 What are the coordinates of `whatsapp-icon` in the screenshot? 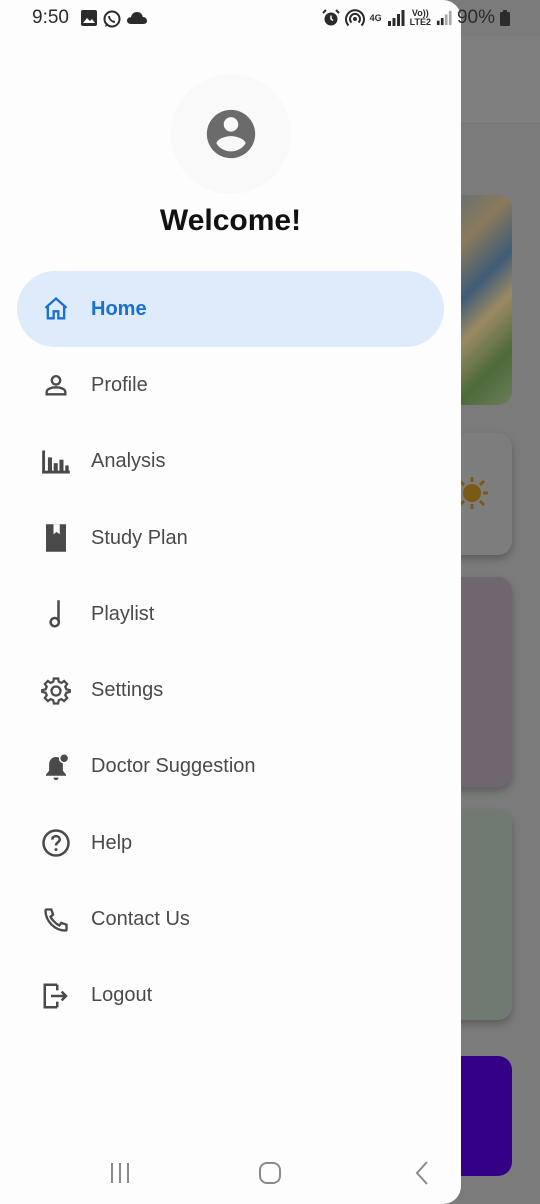 It's located at (112, 19).